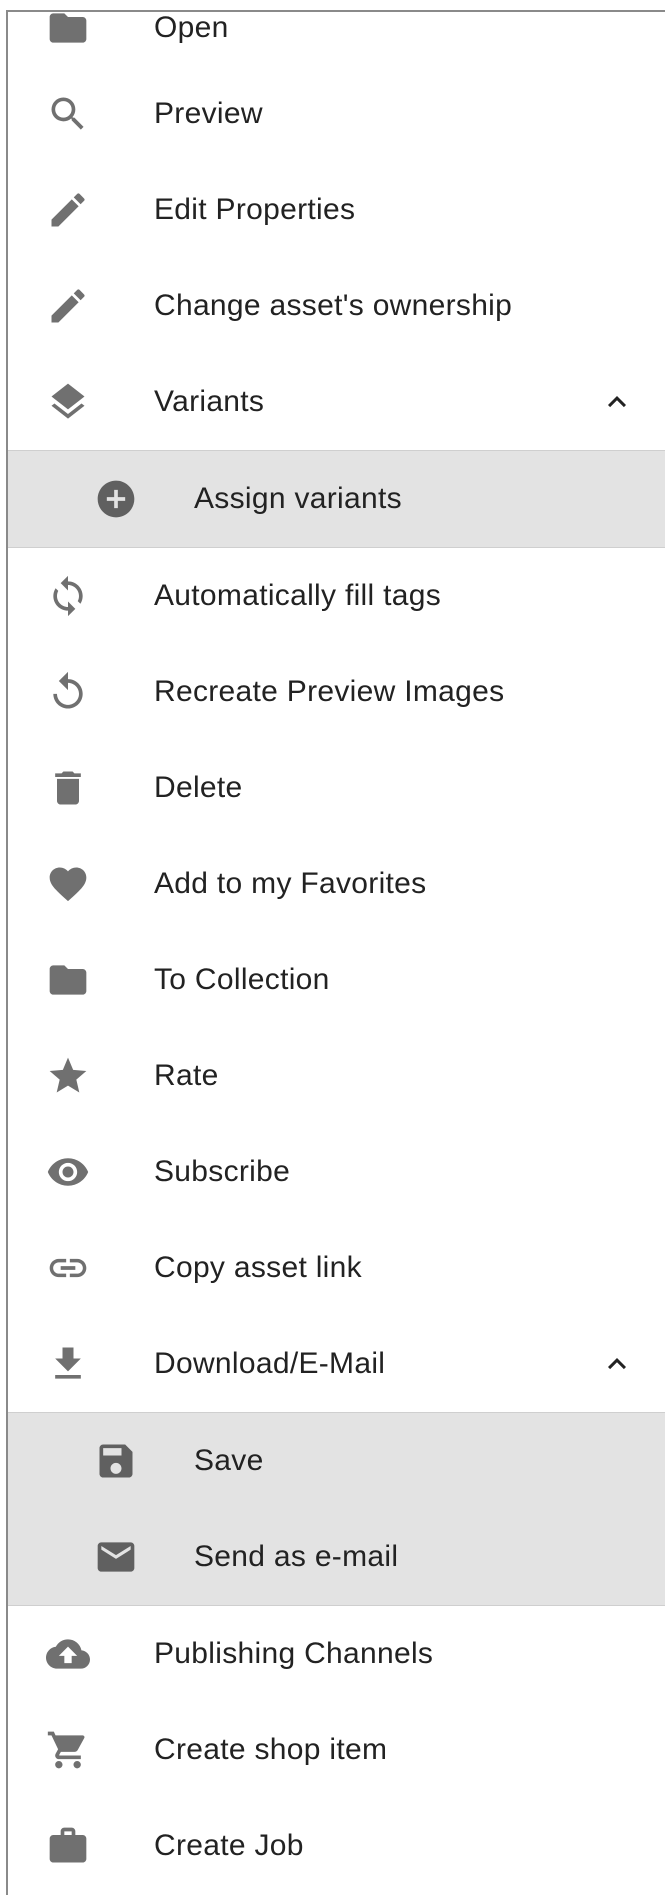 This screenshot has height=1895, width=665. What do you see at coordinates (209, 401) in the screenshot?
I see `menu-item-label: Variants` at bounding box center [209, 401].